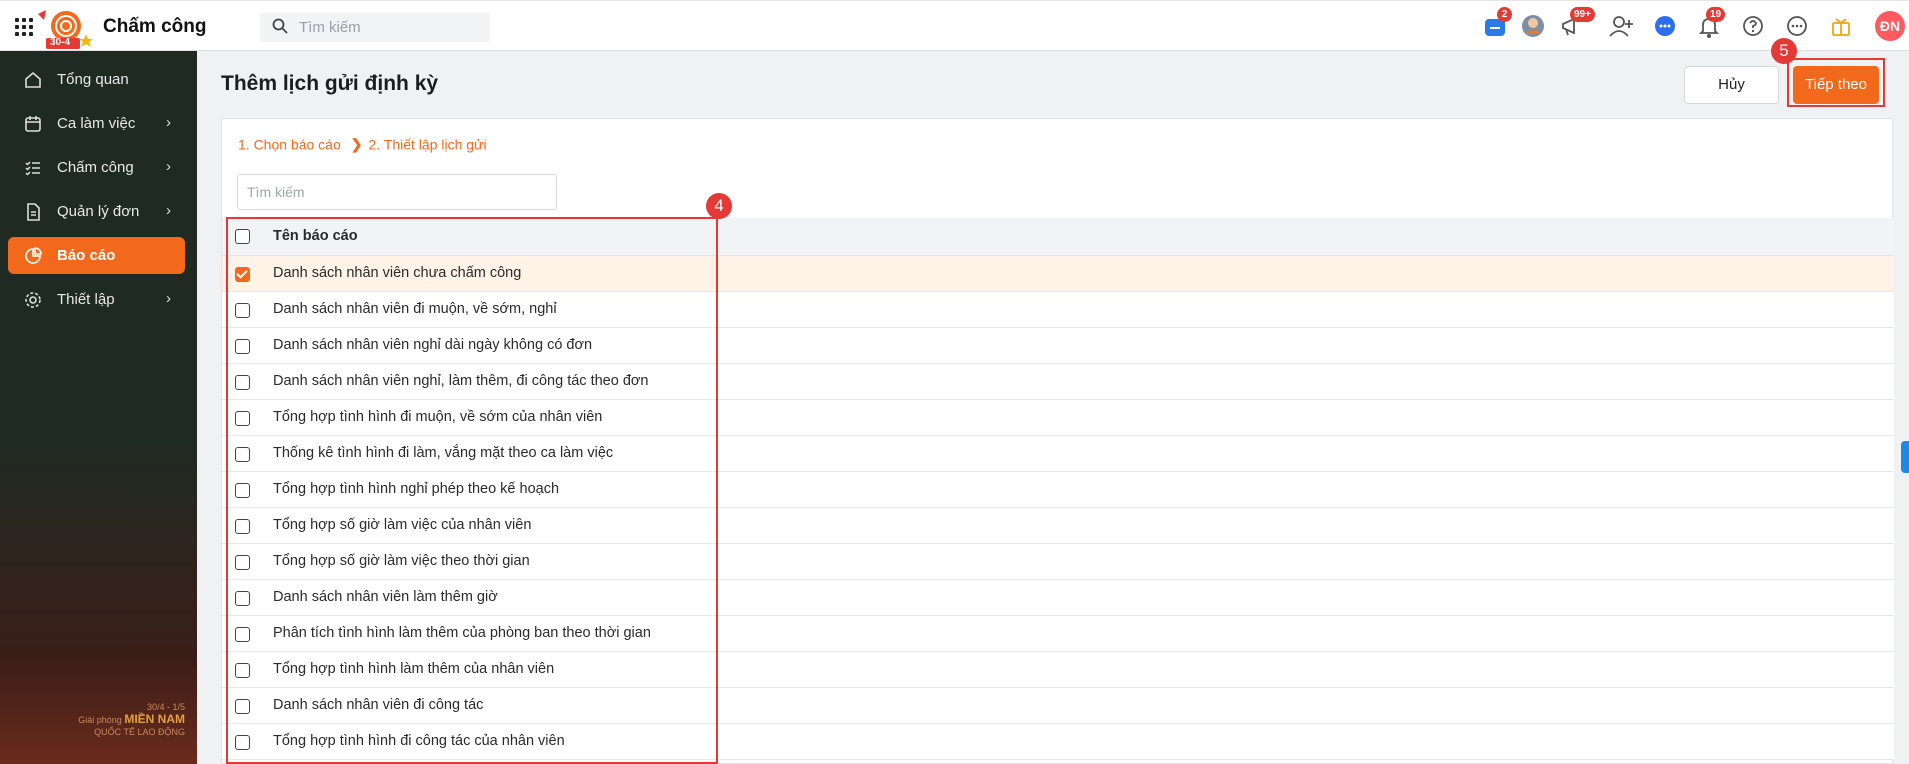 The width and height of the screenshot is (1909, 764). I want to click on report-search-placeholder: Tìm kiếm, so click(276, 192).